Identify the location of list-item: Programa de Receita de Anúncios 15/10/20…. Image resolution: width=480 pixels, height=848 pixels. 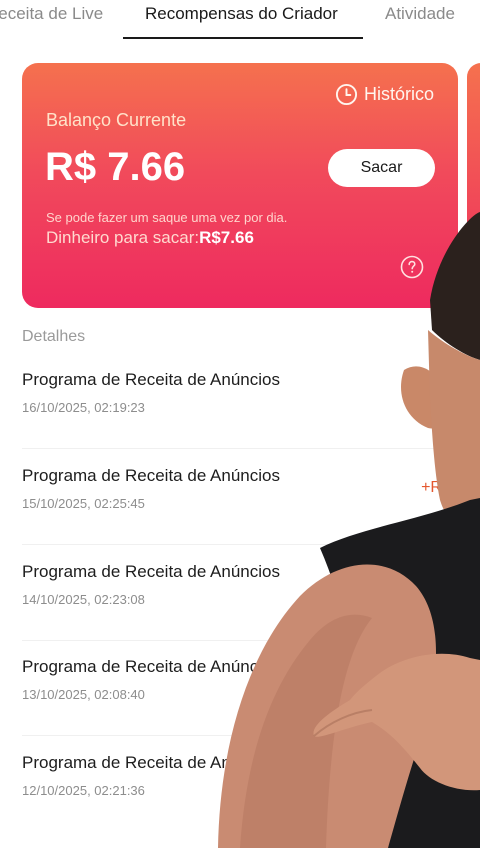
(251, 514).